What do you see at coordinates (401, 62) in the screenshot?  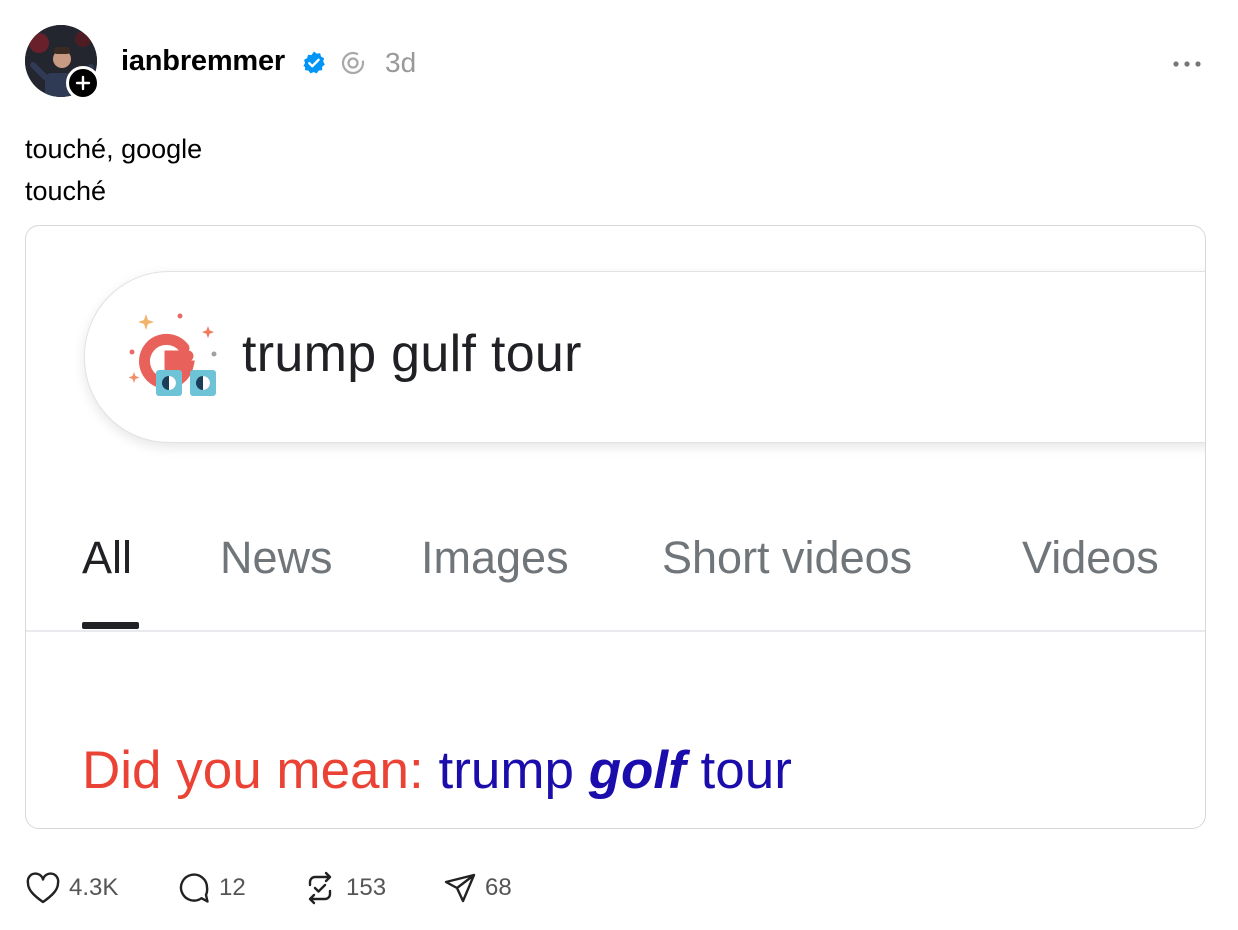 I see `post-time: 3d` at bounding box center [401, 62].